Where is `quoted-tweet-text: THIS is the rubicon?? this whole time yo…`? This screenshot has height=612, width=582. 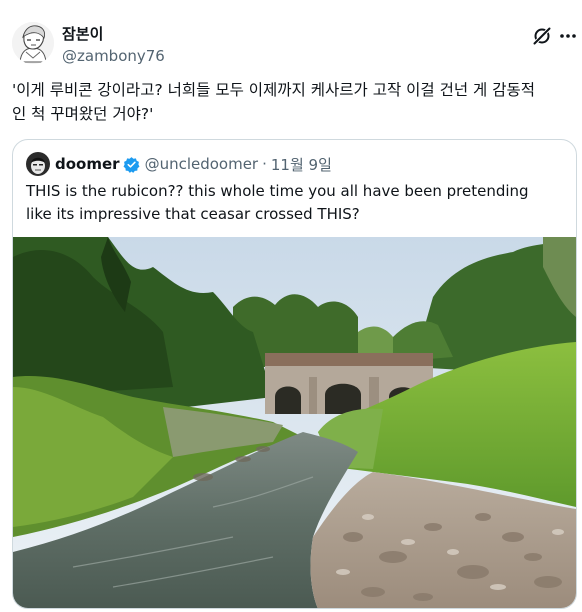
quoted-tweet-text: THIS is the rubicon?? this whole time yo… is located at coordinates (277, 202).